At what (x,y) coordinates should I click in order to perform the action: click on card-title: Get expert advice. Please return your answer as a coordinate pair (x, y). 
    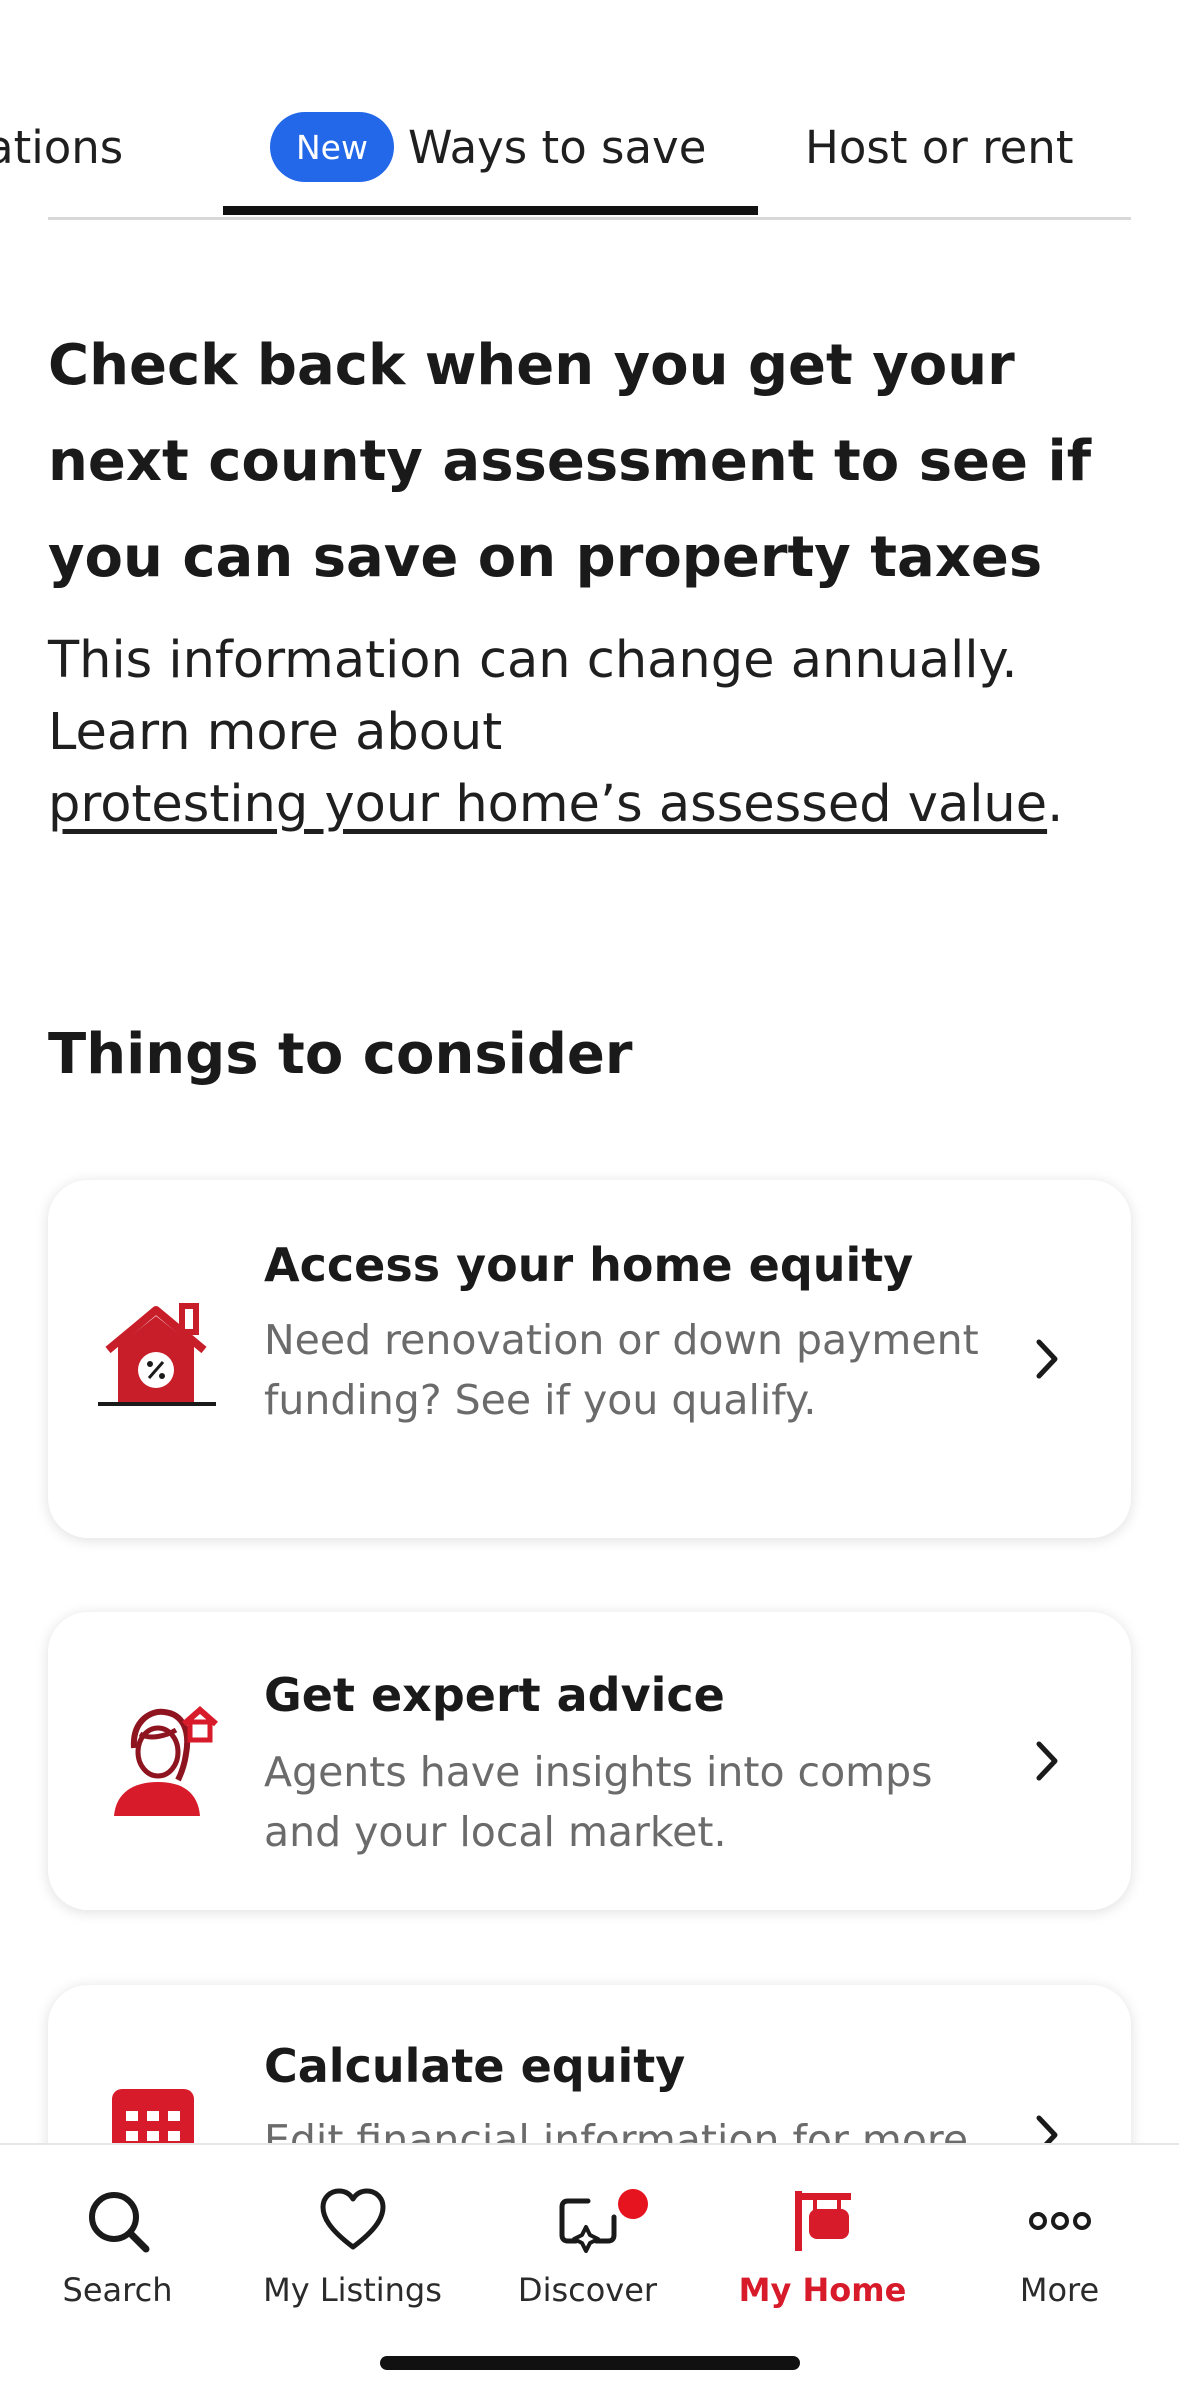
    Looking at the image, I should click on (494, 1695).